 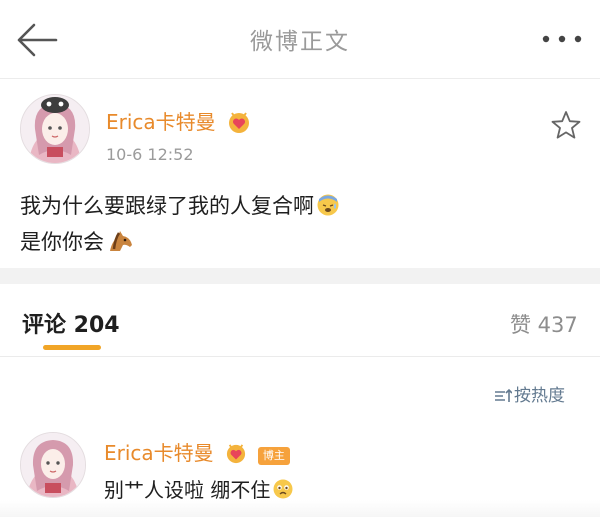 I want to click on more-options-button, so click(x=562, y=39).